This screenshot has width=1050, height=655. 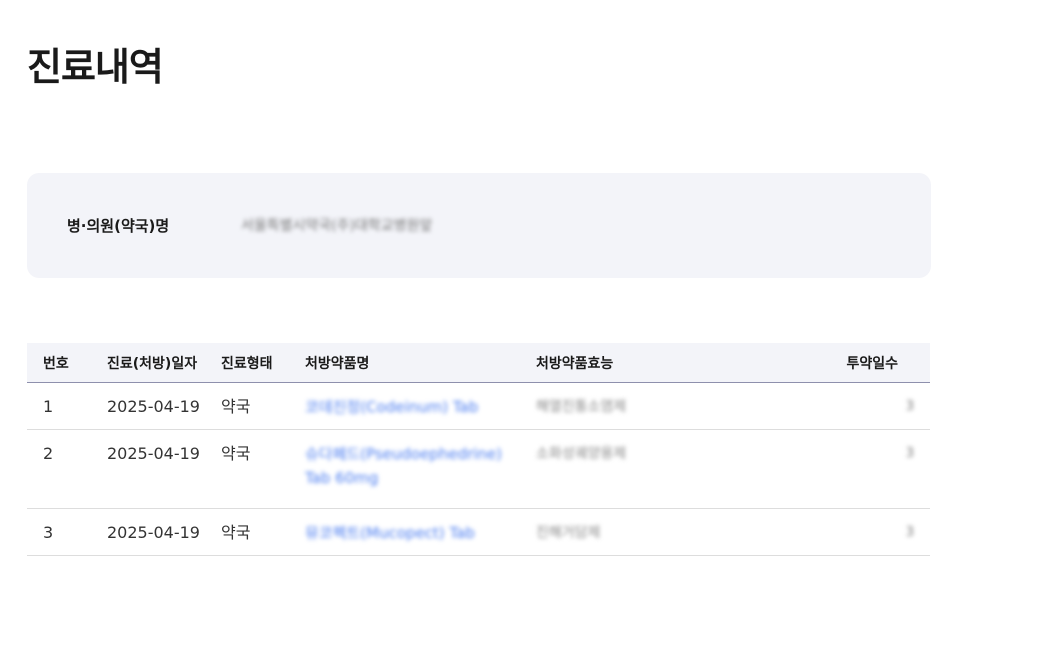 I want to click on cell-effect: 진해거담제, so click(x=635, y=532).